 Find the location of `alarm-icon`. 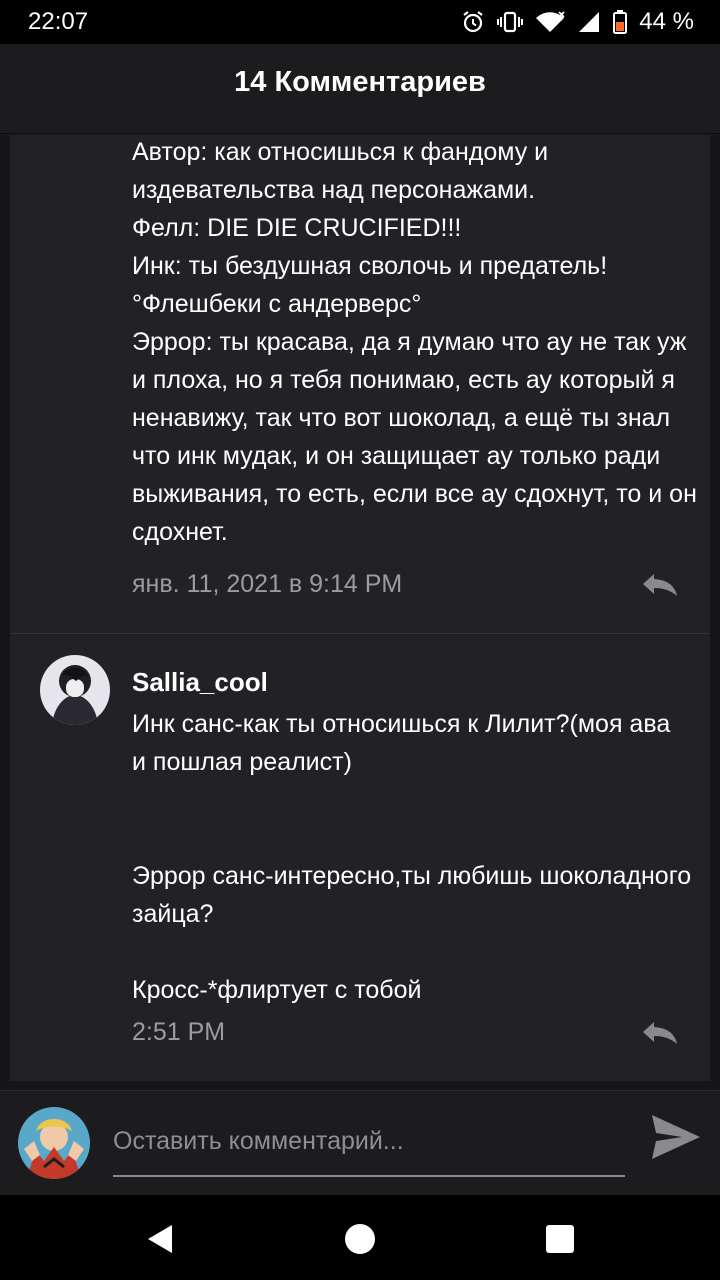

alarm-icon is located at coordinates (473, 22).